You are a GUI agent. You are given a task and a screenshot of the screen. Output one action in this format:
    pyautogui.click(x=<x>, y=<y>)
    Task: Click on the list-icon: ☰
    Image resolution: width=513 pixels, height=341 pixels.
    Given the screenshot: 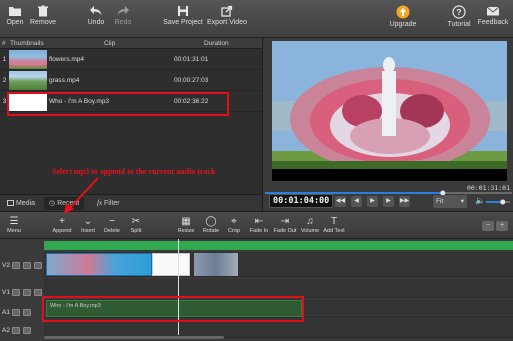 What is the action you would take?
    pyautogui.click(x=14, y=221)
    